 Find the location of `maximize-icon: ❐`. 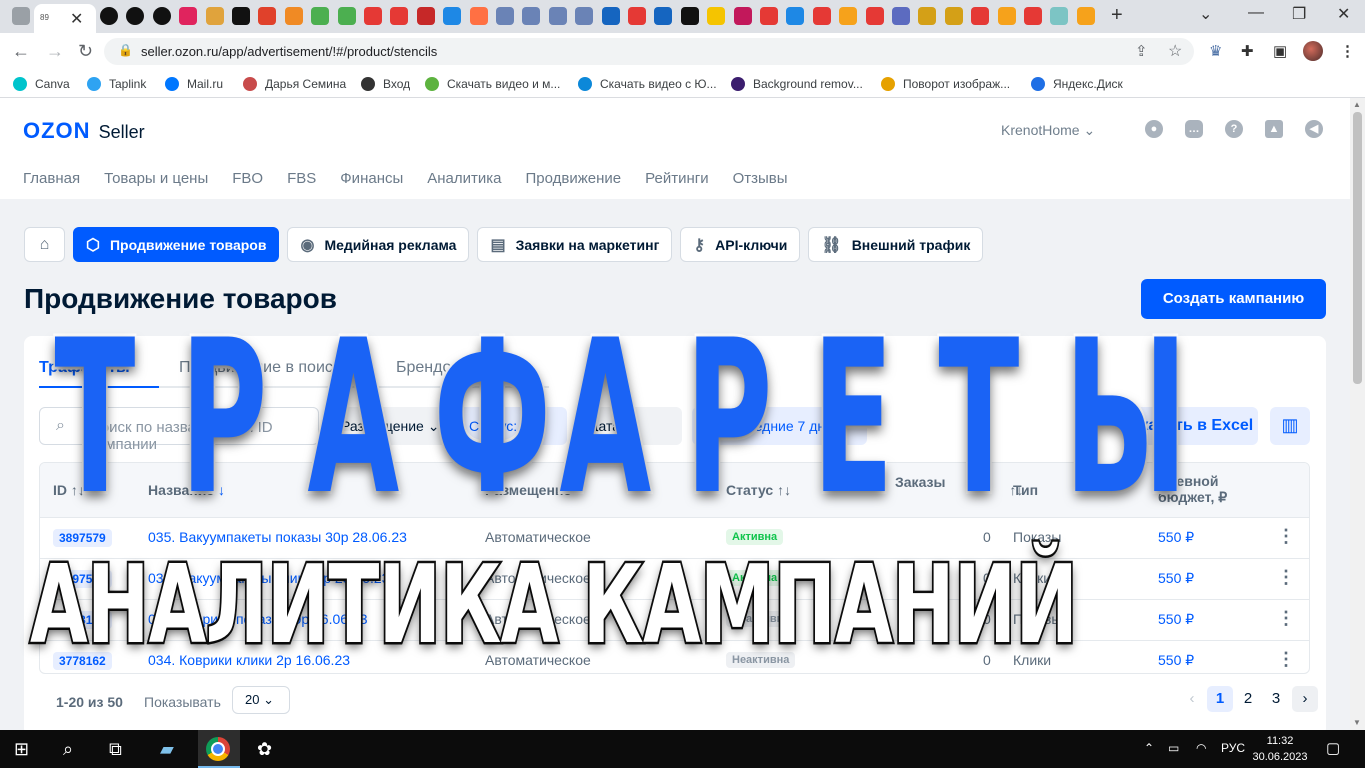

maximize-icon: ❐ is located at coordinates (1299, 14).